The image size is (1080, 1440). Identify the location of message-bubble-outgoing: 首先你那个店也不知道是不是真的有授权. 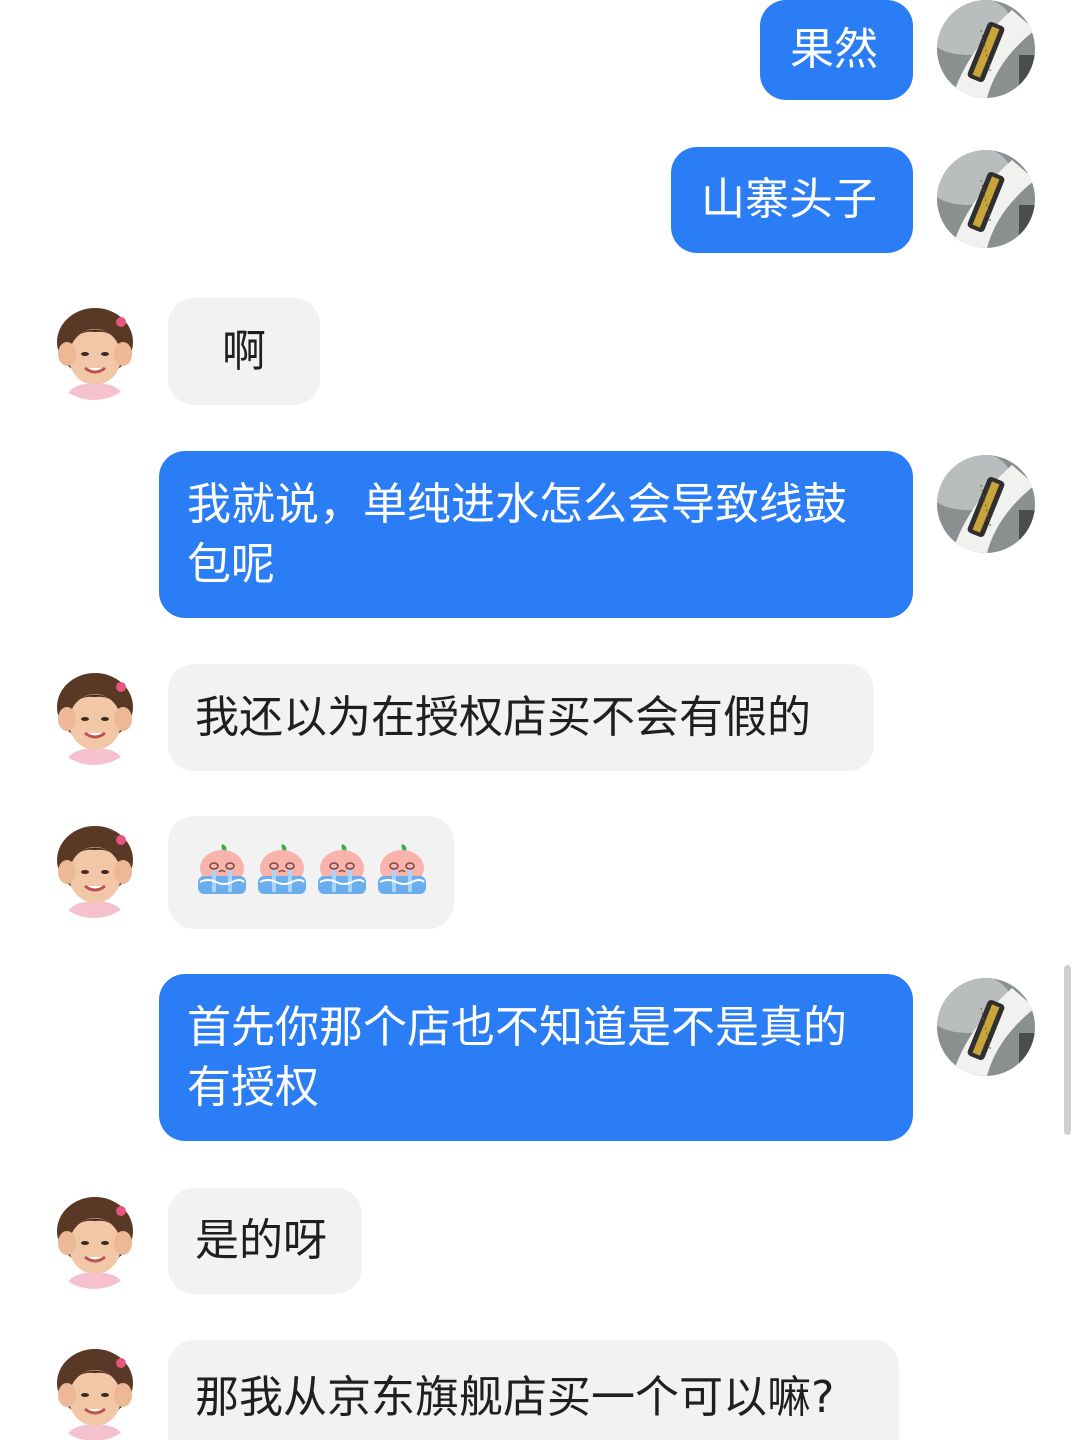
(536, 1057).